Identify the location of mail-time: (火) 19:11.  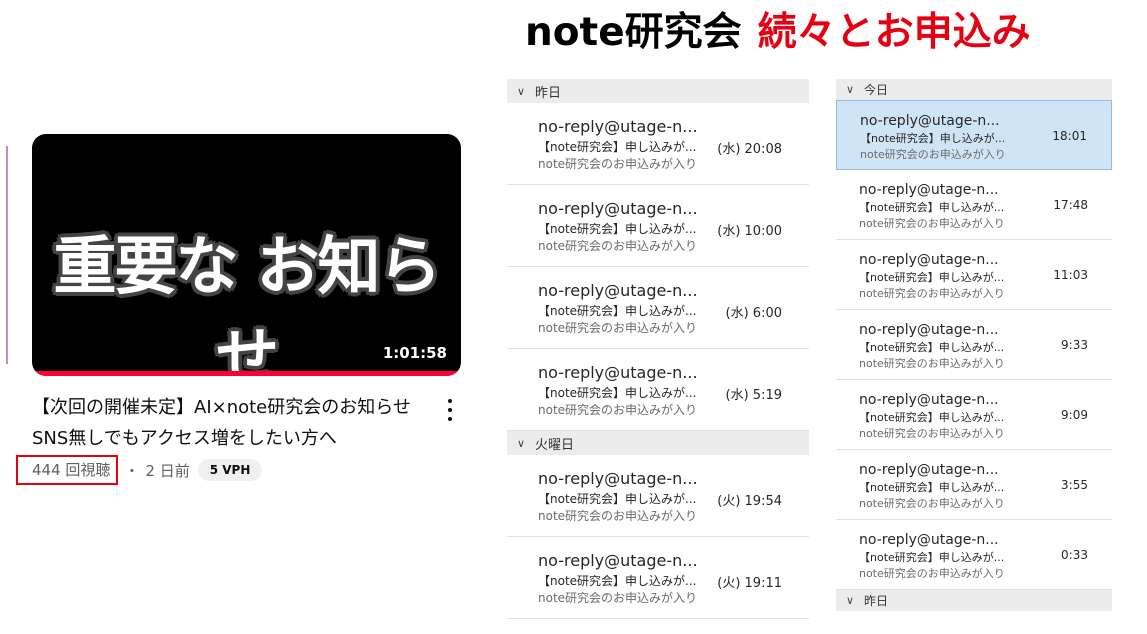
(749, 583).